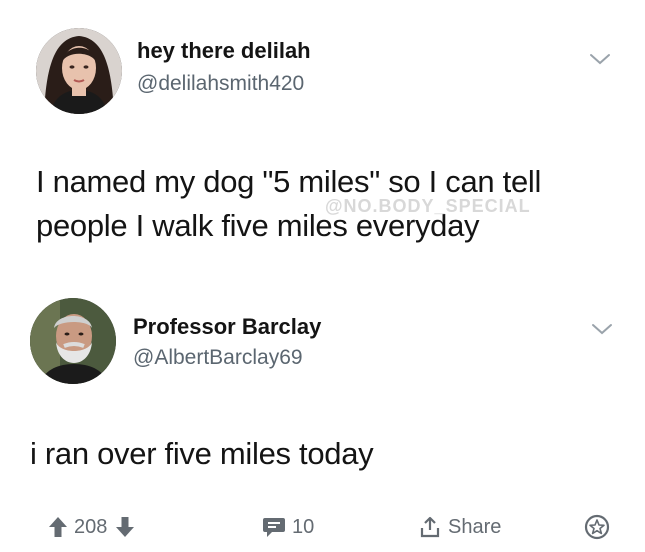 The width and height of the screenshot is (645, 552). I want to click on old-man-avatar-image, so click(73, 341).